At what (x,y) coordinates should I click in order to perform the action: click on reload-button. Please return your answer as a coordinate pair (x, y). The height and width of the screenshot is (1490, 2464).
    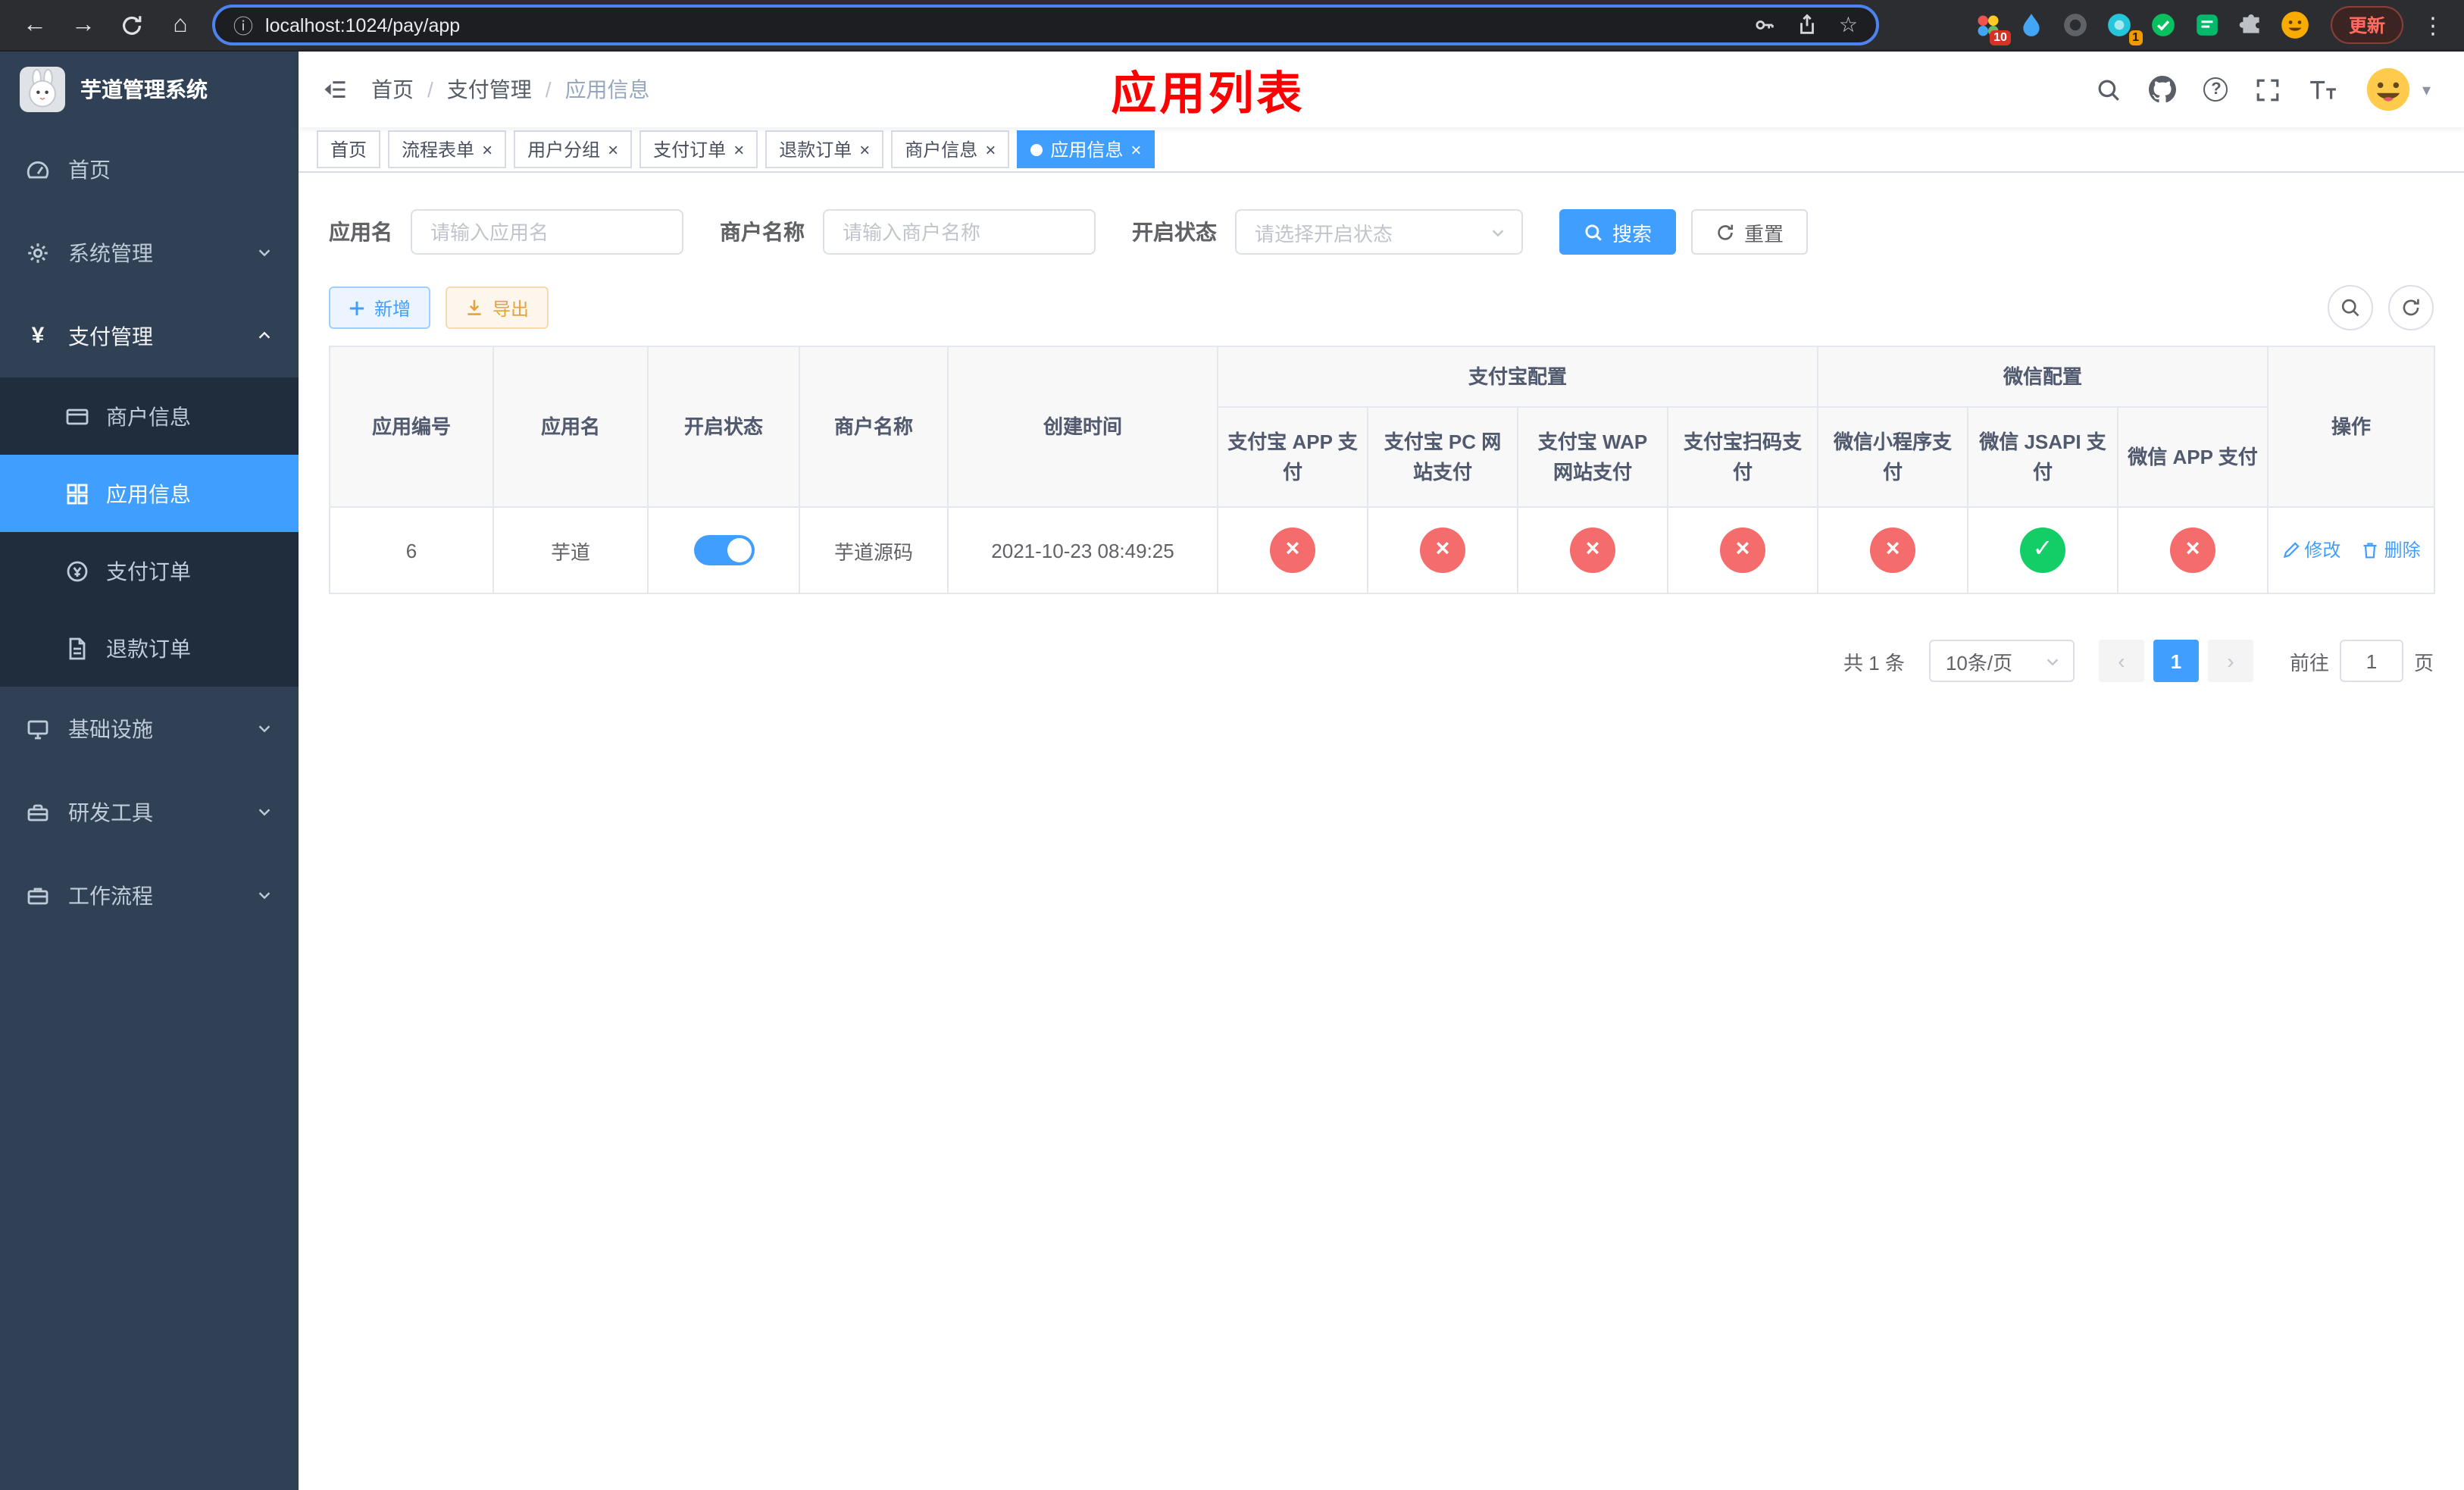
    Looking at the image, I should click on (132, 25).